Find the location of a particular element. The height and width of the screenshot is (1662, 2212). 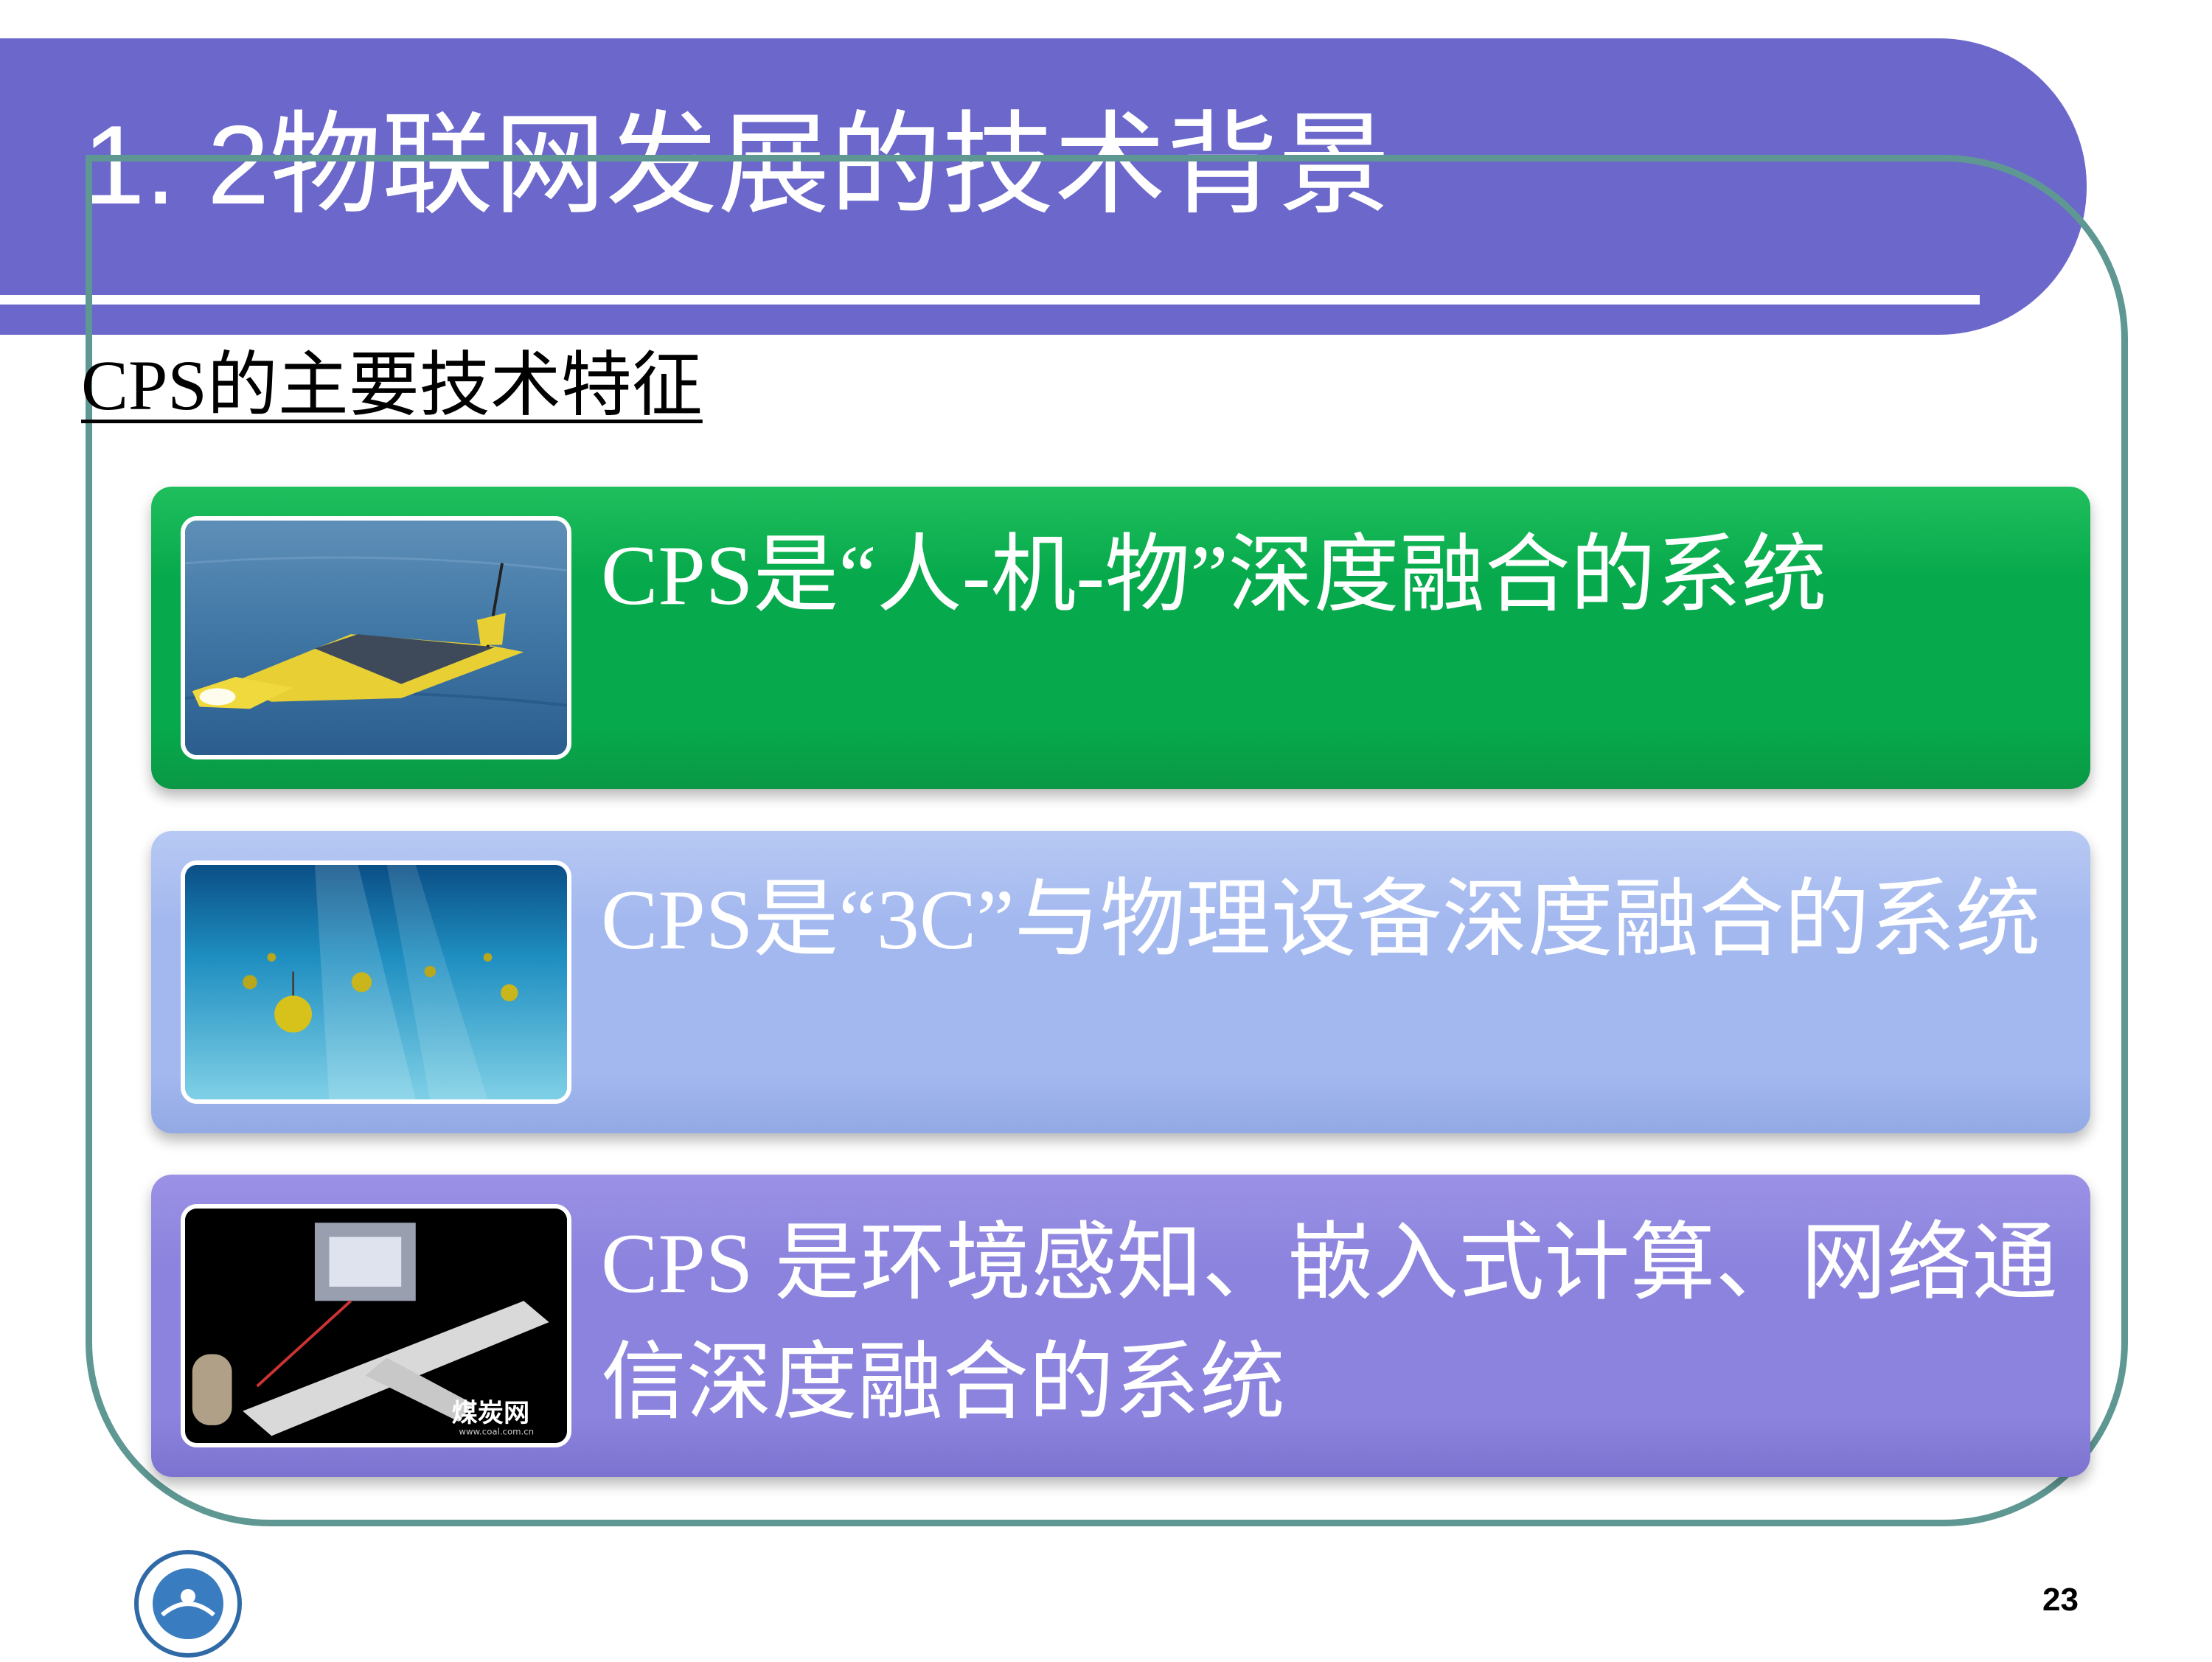

watermark-url: www.coal.com.cn is located at coordinates (496, 1432).